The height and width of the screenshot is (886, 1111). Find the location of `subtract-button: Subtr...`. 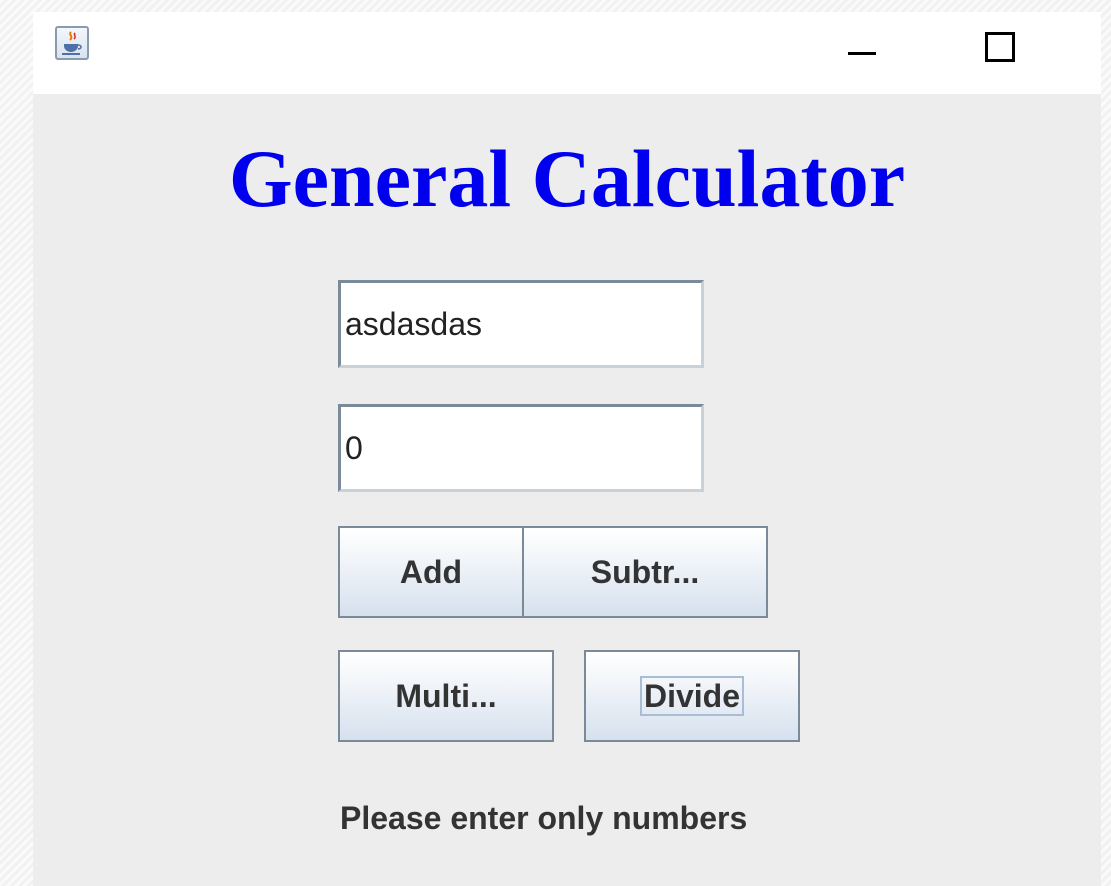

subtract-button: Subtr... is located at coordinates (645, 572).